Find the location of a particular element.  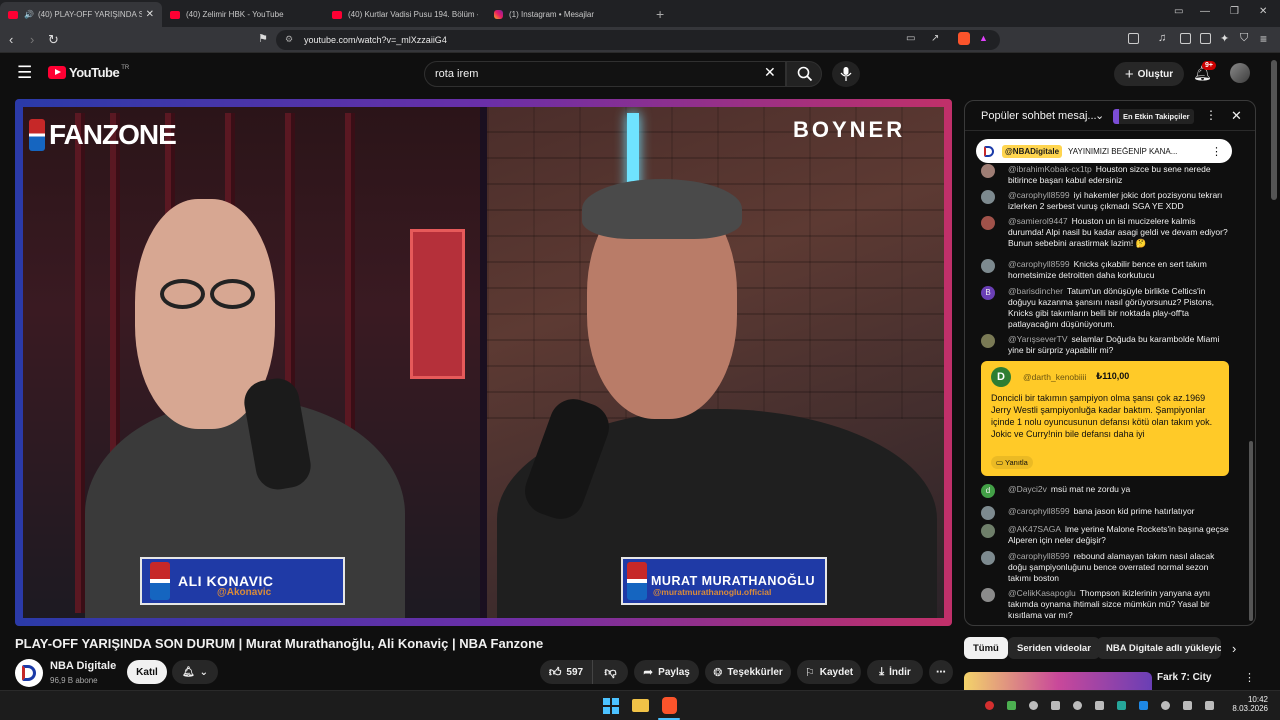

minimize-icon: — is located at coordinates (1205, 11).